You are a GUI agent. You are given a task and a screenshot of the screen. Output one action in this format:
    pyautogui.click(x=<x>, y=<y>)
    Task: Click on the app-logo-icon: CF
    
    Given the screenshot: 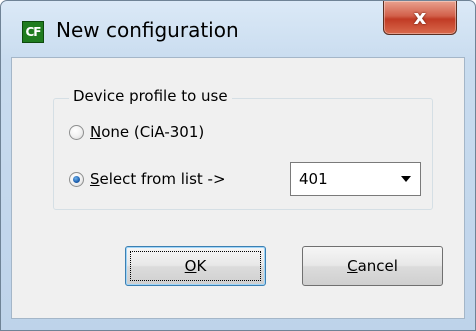 What is the action you would take?
    pyautogui.click(x=33, y=32)
    